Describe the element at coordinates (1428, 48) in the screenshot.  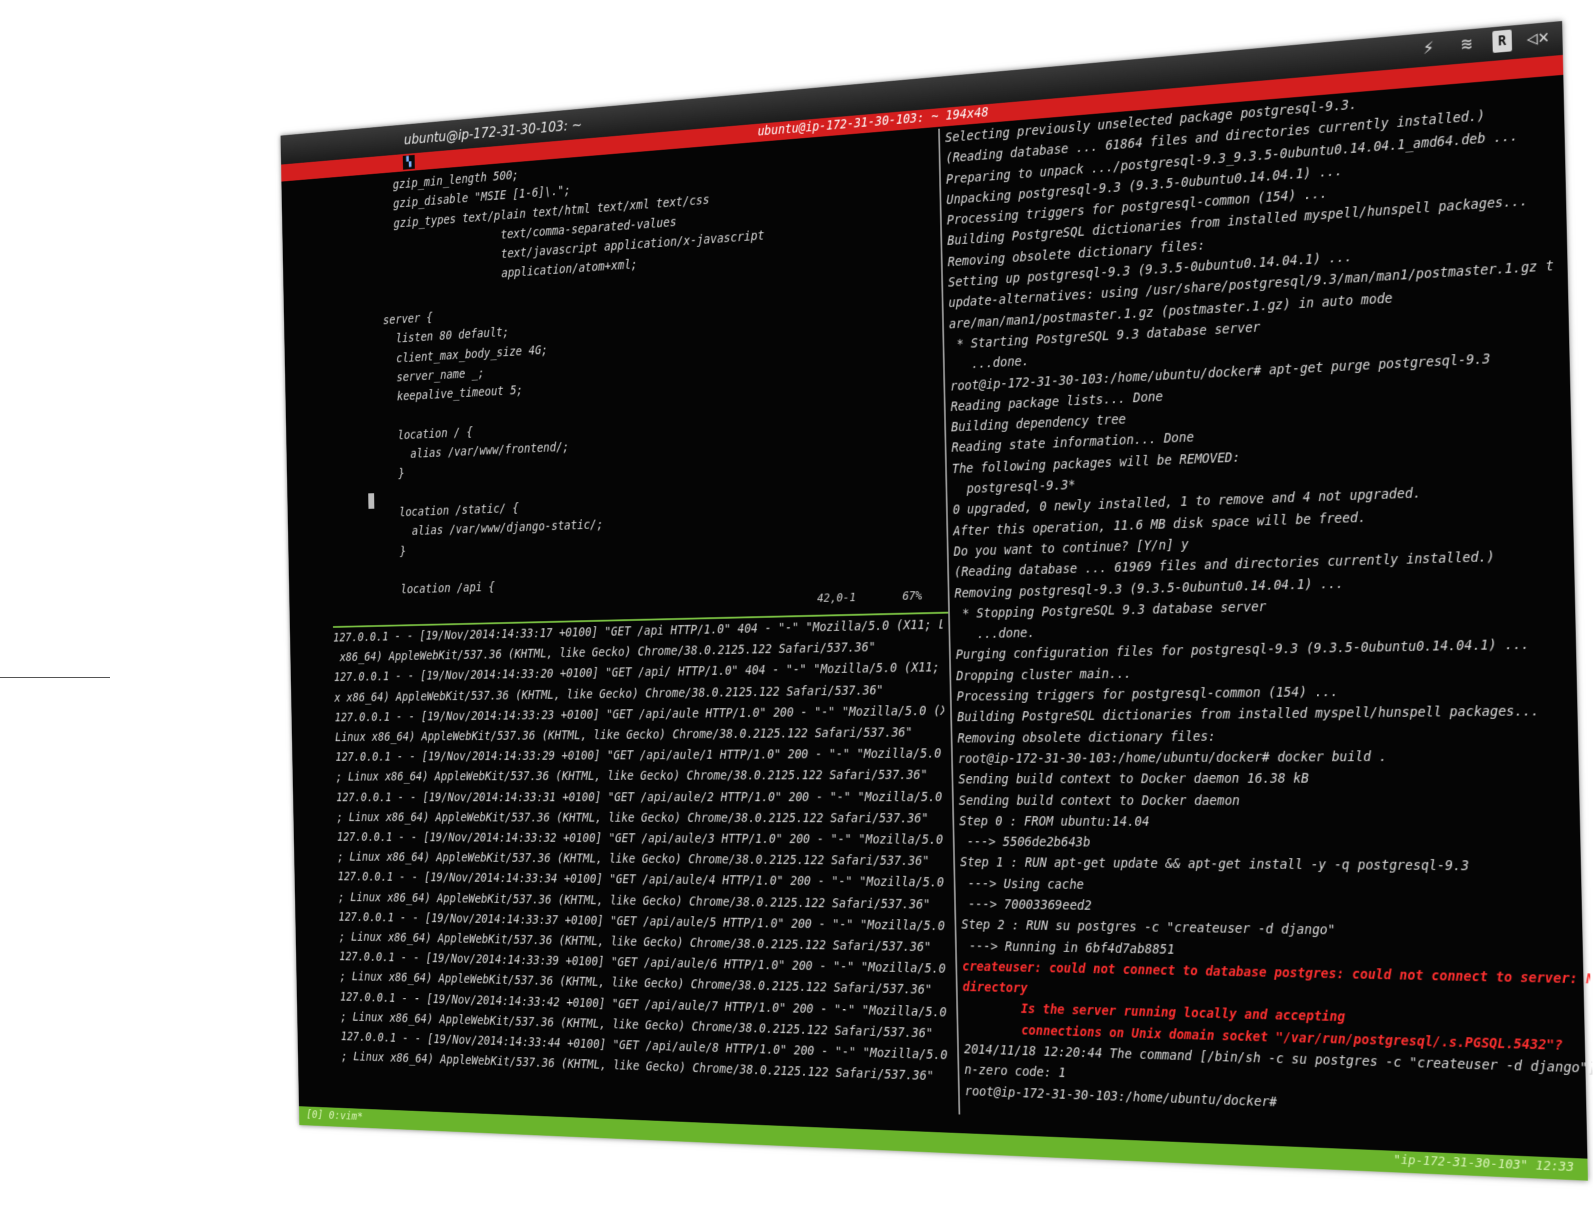
I see `power-icon: ⚡` at that location.